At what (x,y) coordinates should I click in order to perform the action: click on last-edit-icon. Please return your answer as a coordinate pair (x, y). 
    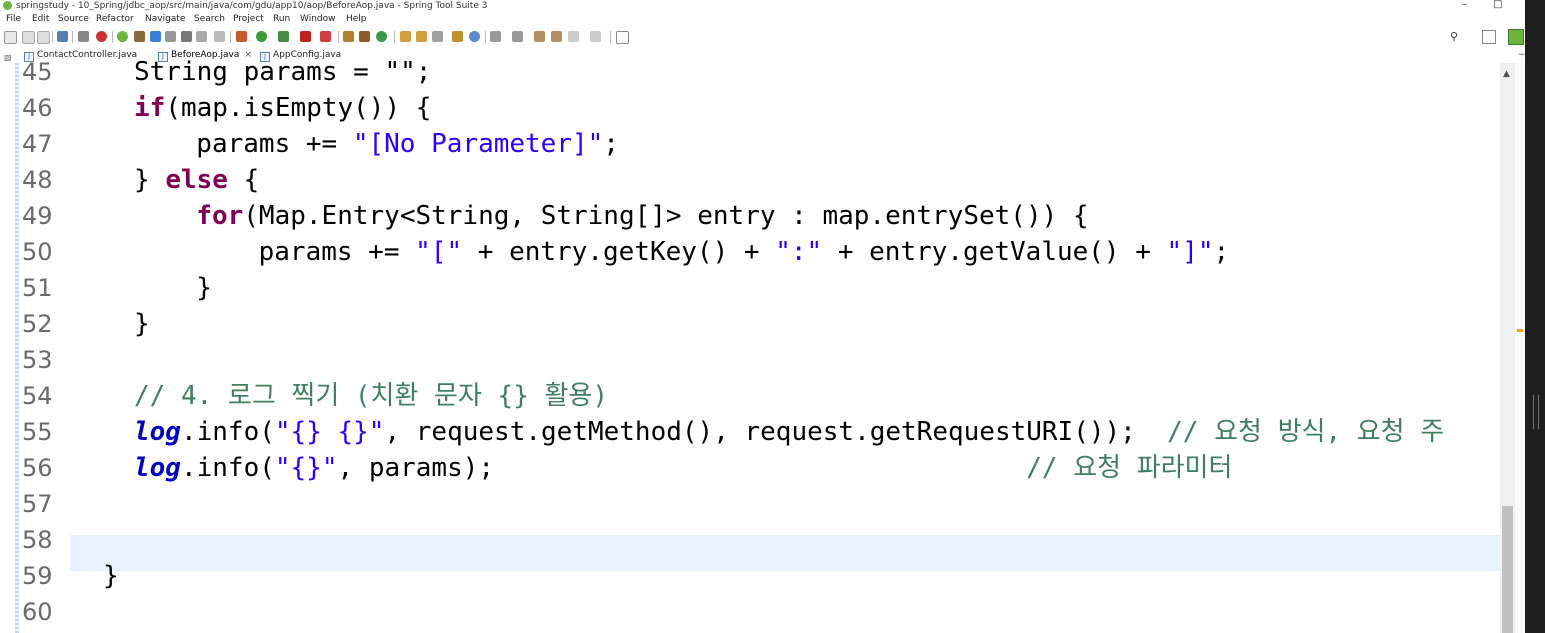
    Looking at the image, I should click on (539, 36).